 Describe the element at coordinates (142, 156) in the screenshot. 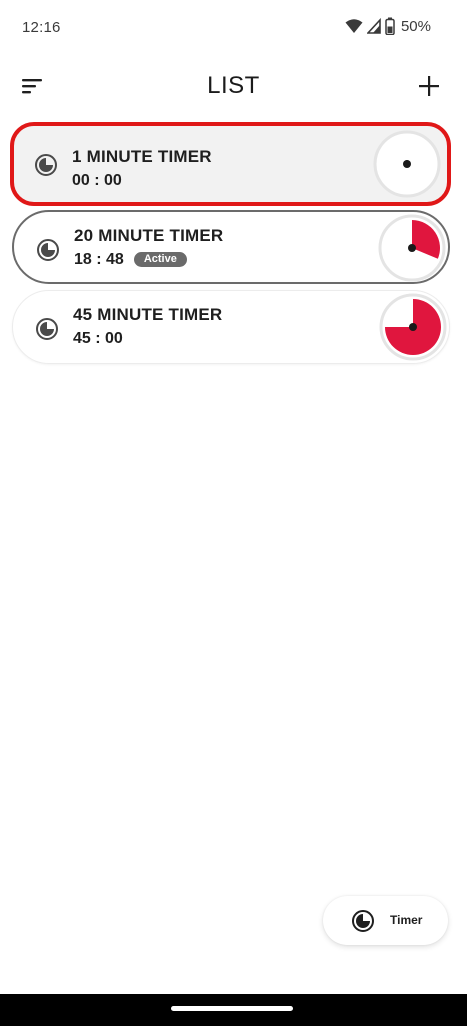

I see `timer-title: 1 MINUTE TIMER` at that location.